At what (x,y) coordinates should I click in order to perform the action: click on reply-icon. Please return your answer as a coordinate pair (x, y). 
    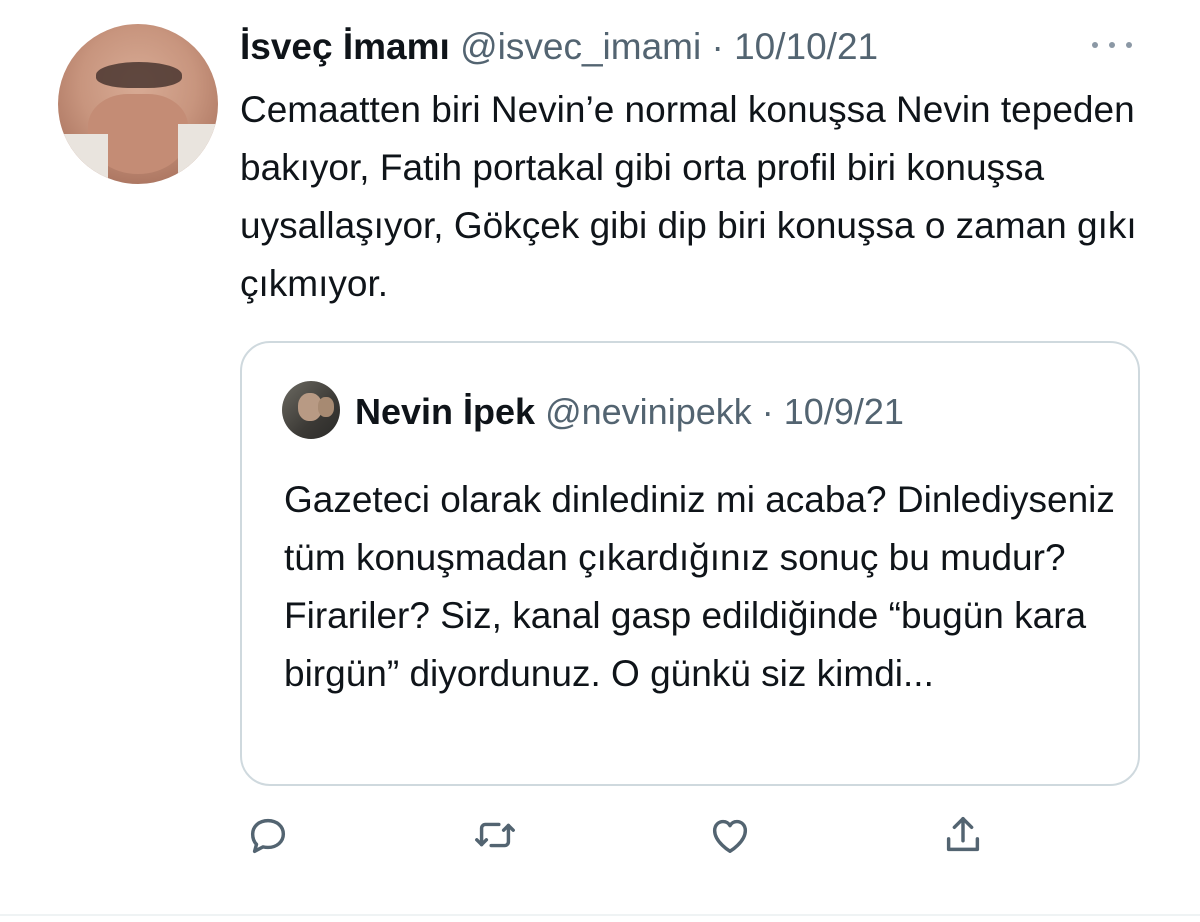
    Looking at the image, I should click on (268, 836).